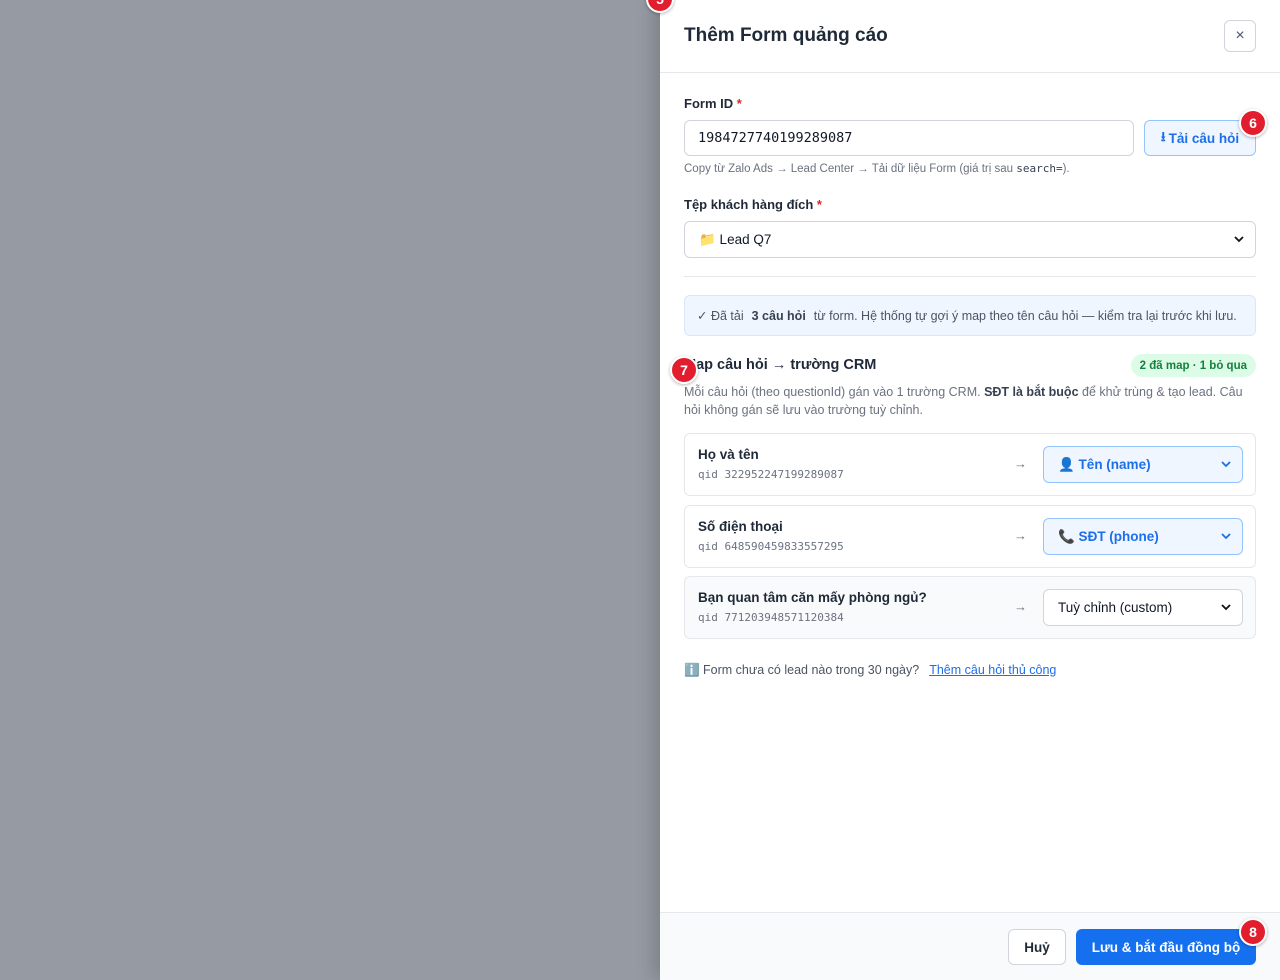 The image size is (1280, 980). What do you see at coordinates (771, 546) in the screenshot?
I see `question-id: qid 648590459833557295` at bounding box center [771, 546].